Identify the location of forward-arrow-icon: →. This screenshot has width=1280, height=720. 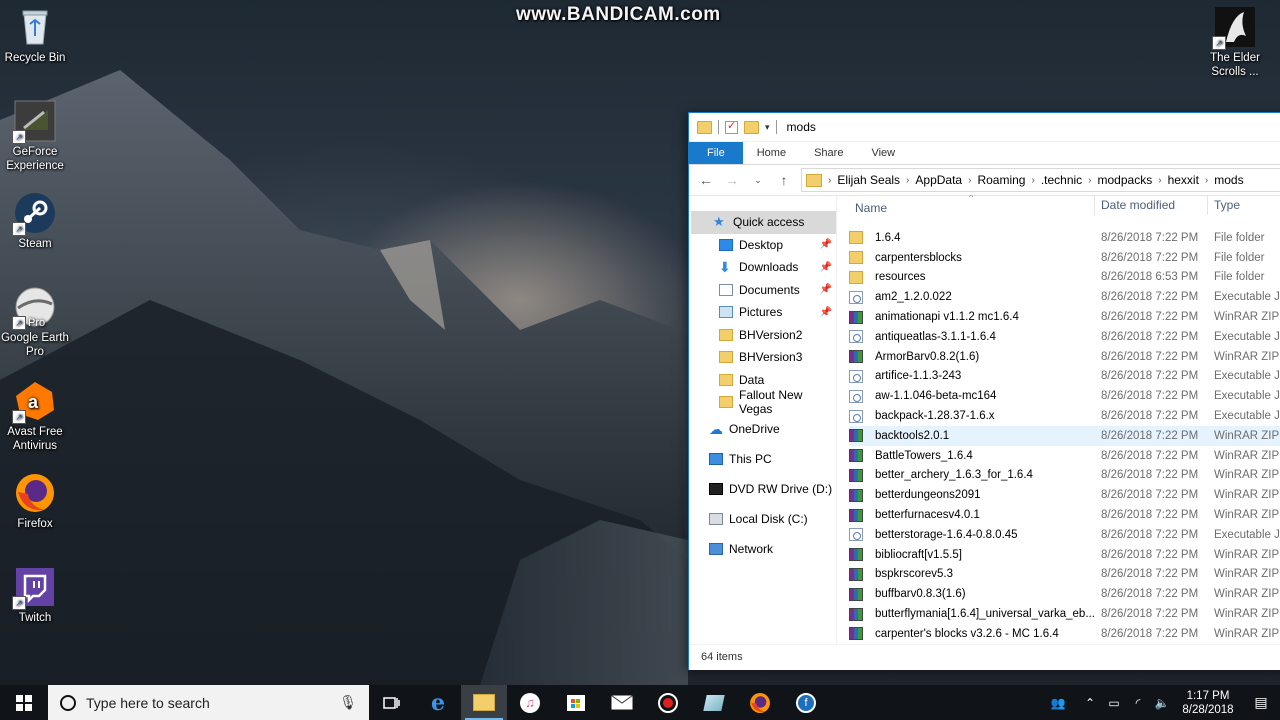
(732, 180).